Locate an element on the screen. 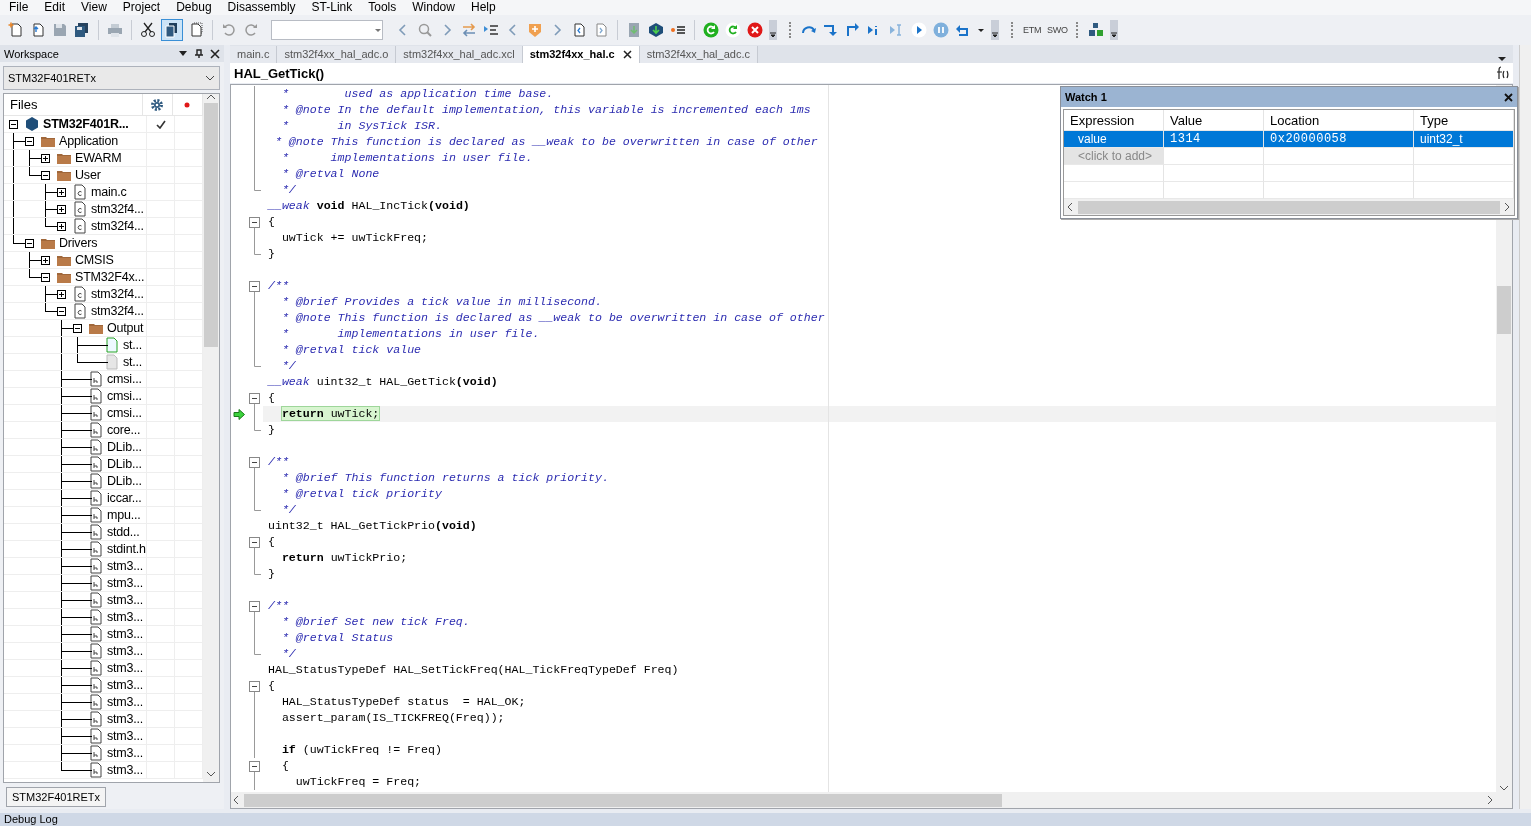 This screenshot has width=1531, height=826. tab-list-icon is located at coordinates (1502, 59).